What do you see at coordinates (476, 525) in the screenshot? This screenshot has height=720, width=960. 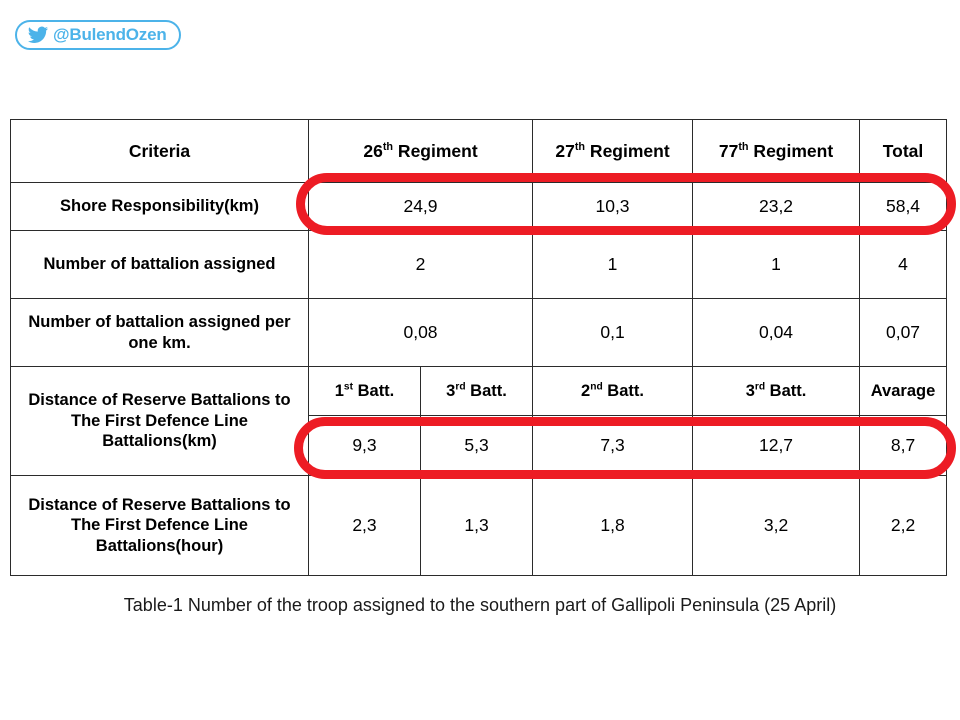 I see `cell-distance-hour-3rd-batt-a: 1,3` at bounding box center [476, 525].